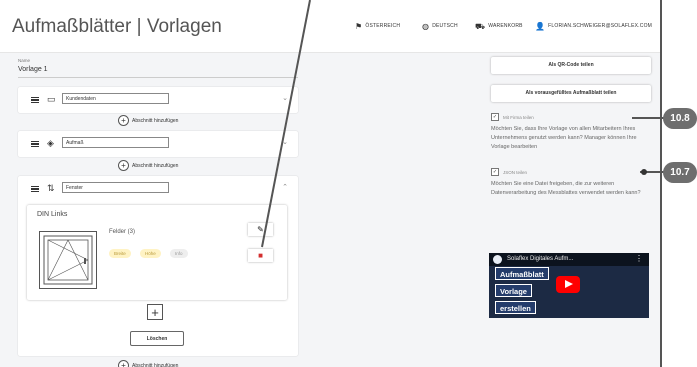  What do you see at coordinates (515, 307) in the screenshot?
I see `video-text-line: erstellen` at bounding box center [515, 307].